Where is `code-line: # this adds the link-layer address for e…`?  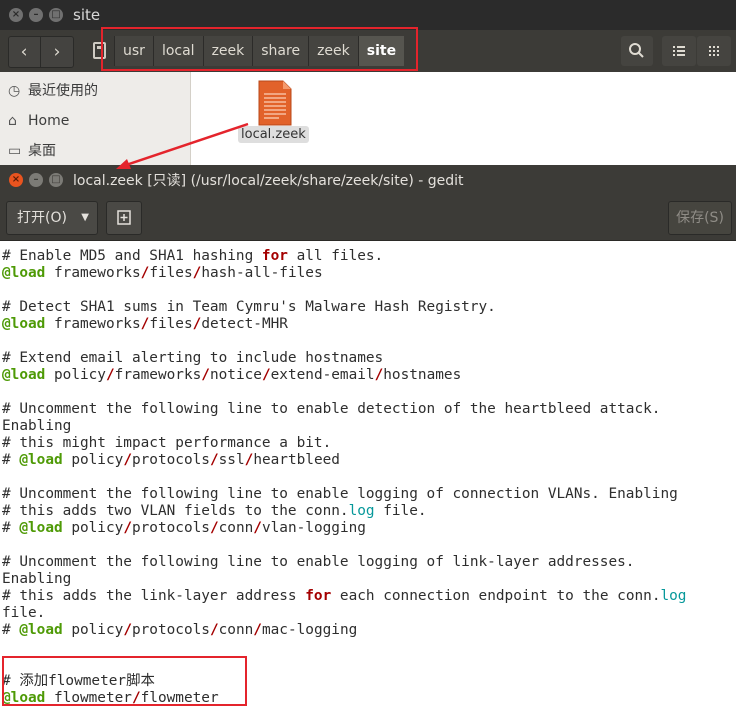 code-line: # this adds the link-layer address for e… is located at coordinates (344, 596).